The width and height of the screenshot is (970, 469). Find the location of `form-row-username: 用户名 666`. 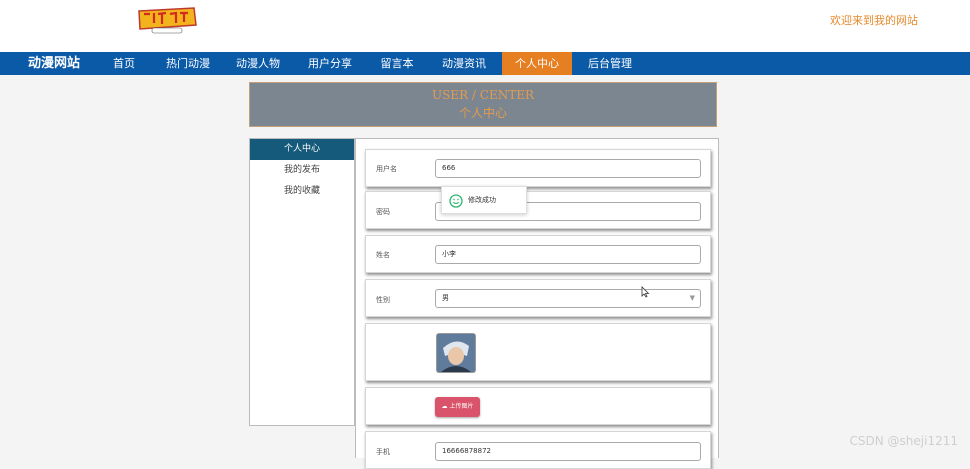

form-row-username: 用户名 666 is located at coordinates (538, 168).